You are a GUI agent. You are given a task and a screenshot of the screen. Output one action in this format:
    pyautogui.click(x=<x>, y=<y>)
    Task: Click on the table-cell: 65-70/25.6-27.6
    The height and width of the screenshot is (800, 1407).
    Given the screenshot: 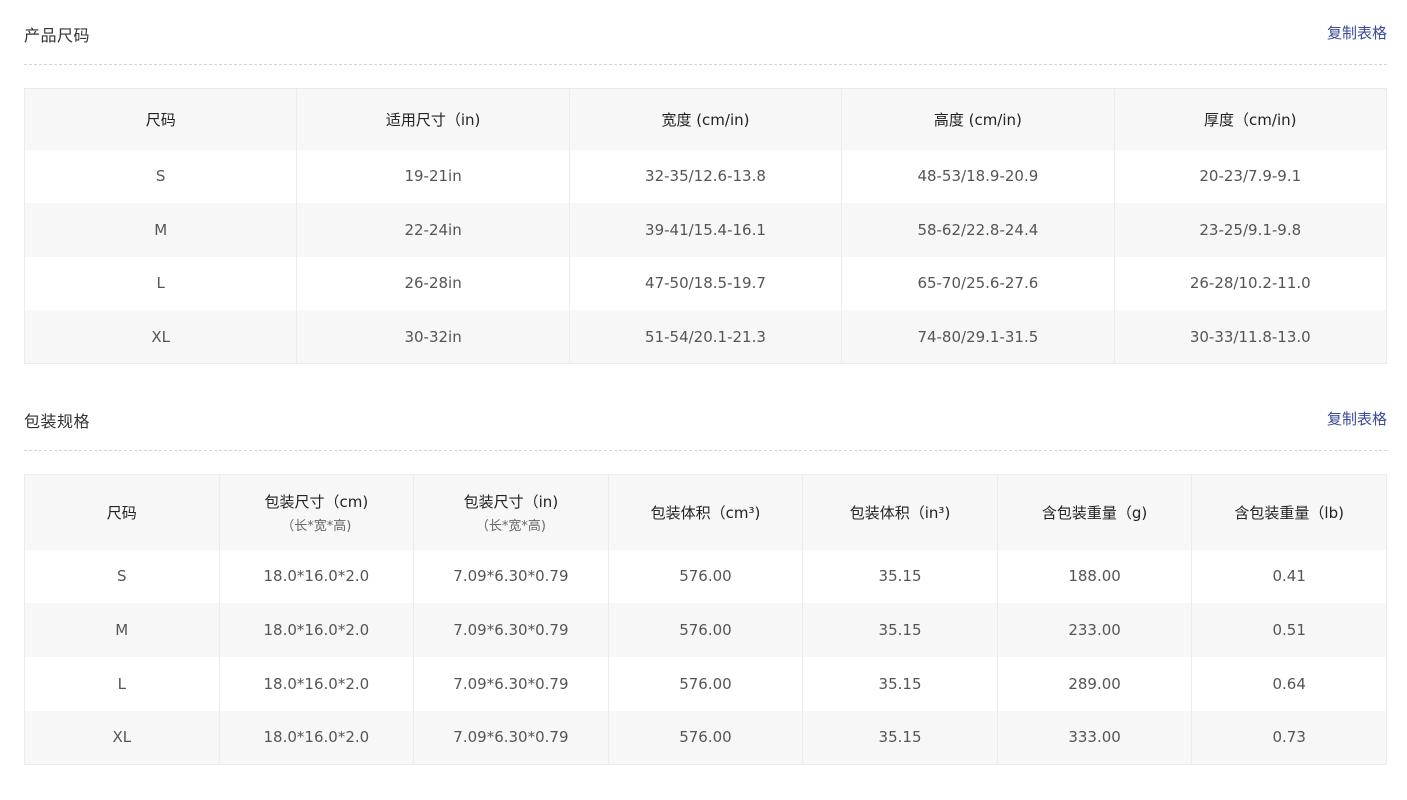 What is the action you would take?
    pyautogui.click(x=978, y=283)
    